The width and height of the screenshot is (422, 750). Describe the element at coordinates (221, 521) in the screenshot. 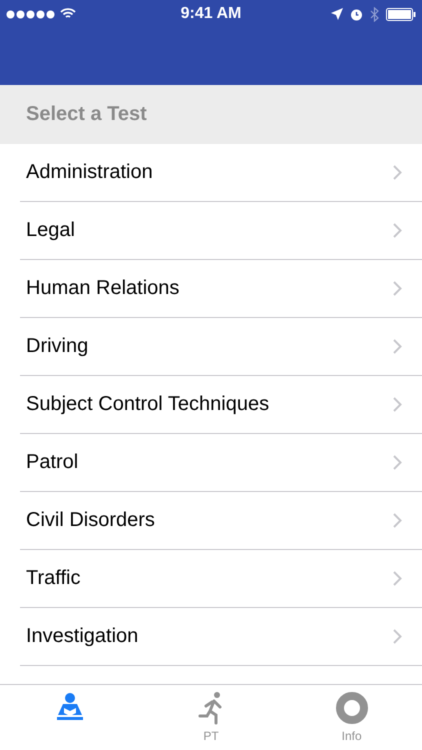

I see `test-row: Civil Disorders` at that location.